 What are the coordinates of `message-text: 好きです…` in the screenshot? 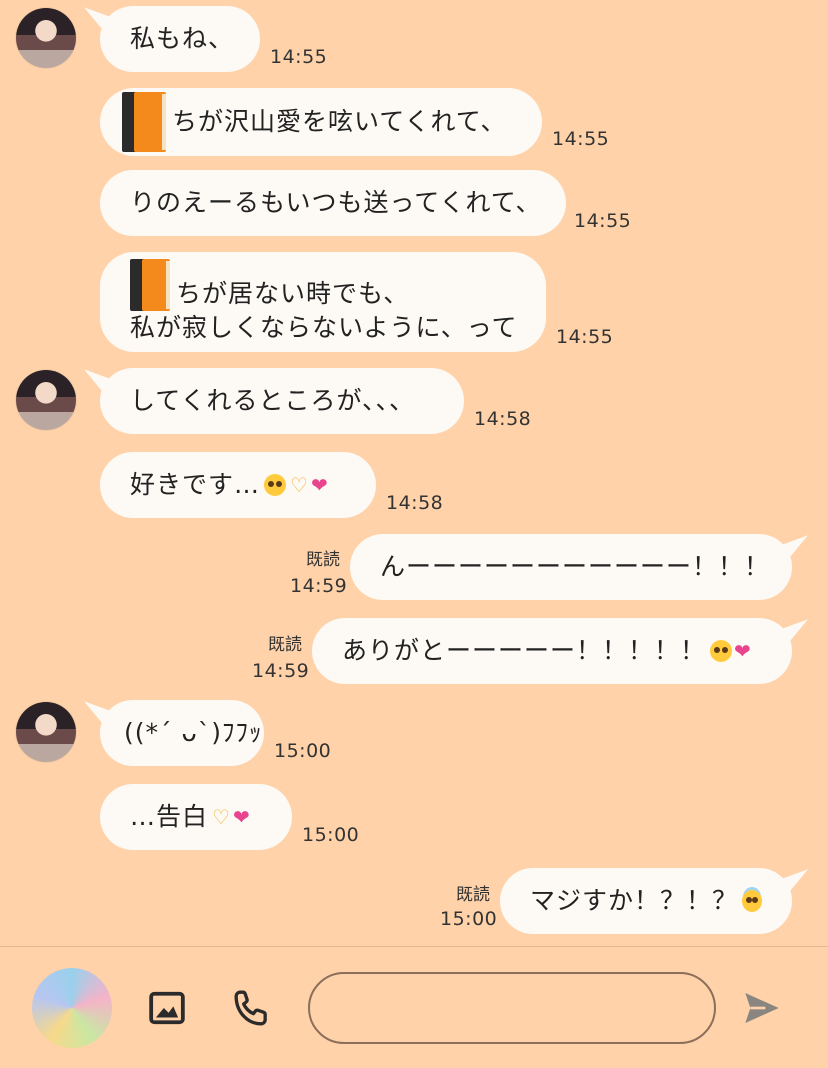 It's located at (195, 484).